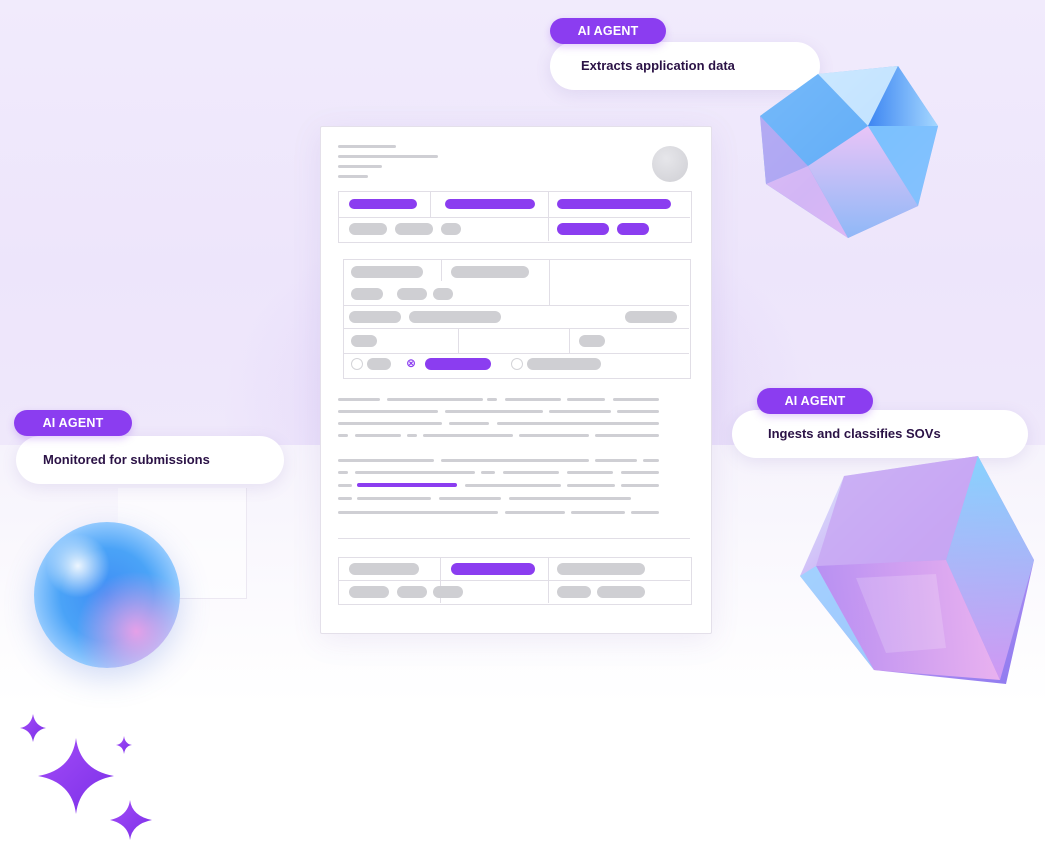  I want to click on agent-label: Monitored for submissions, so click(150, 460).